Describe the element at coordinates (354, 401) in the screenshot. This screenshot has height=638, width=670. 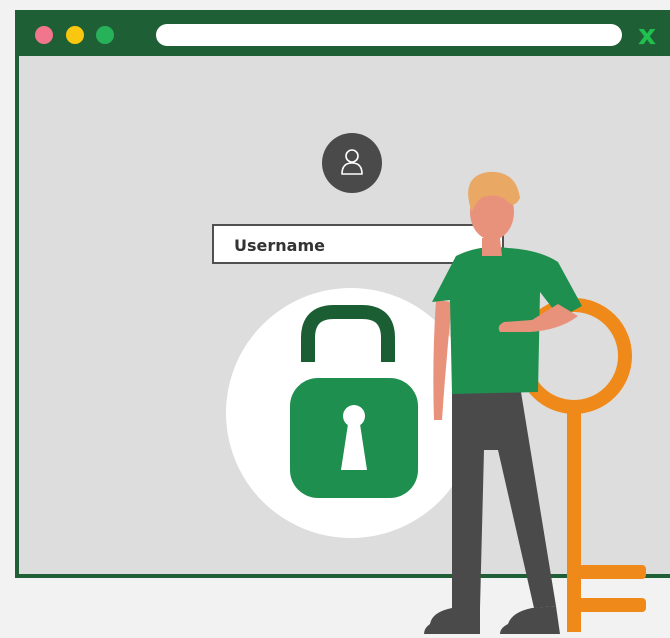
I see `unlocked-padlock-icon` at that location.